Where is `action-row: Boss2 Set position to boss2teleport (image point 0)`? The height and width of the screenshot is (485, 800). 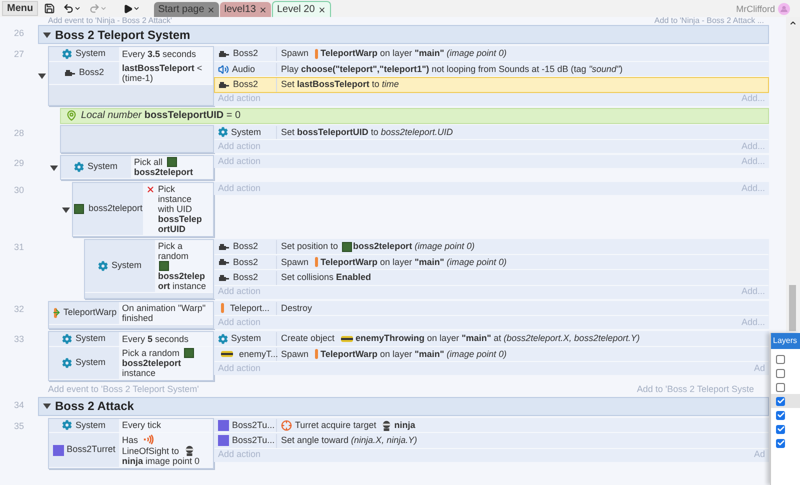
action-row: Boss2 Set position to boss2teleport (image point 0) is located at coordinates (491, 246).